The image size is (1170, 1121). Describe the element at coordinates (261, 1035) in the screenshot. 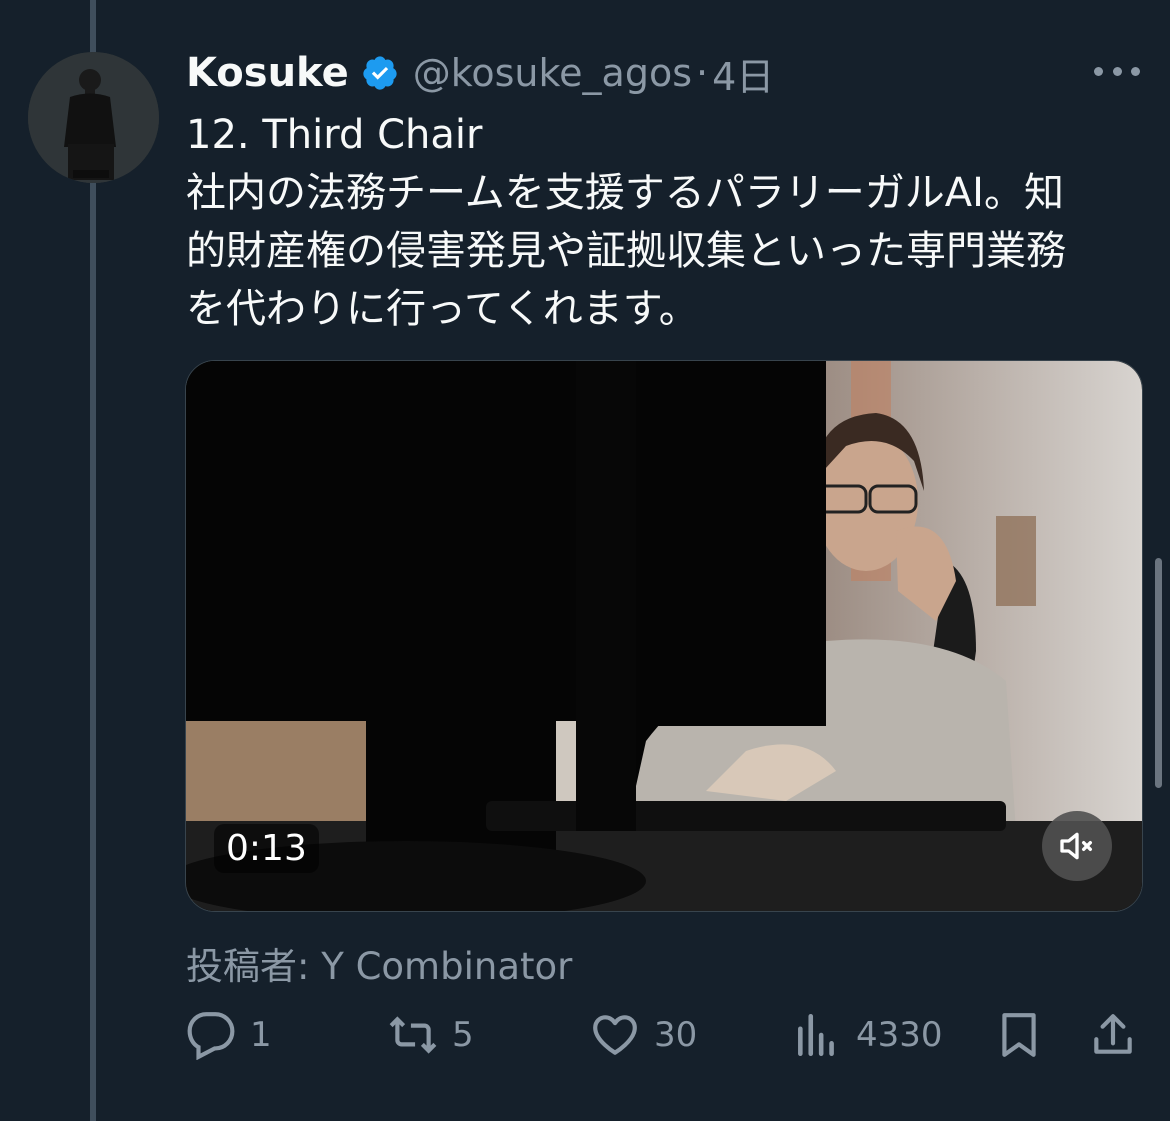

I see `reply-count: 1` at that location.